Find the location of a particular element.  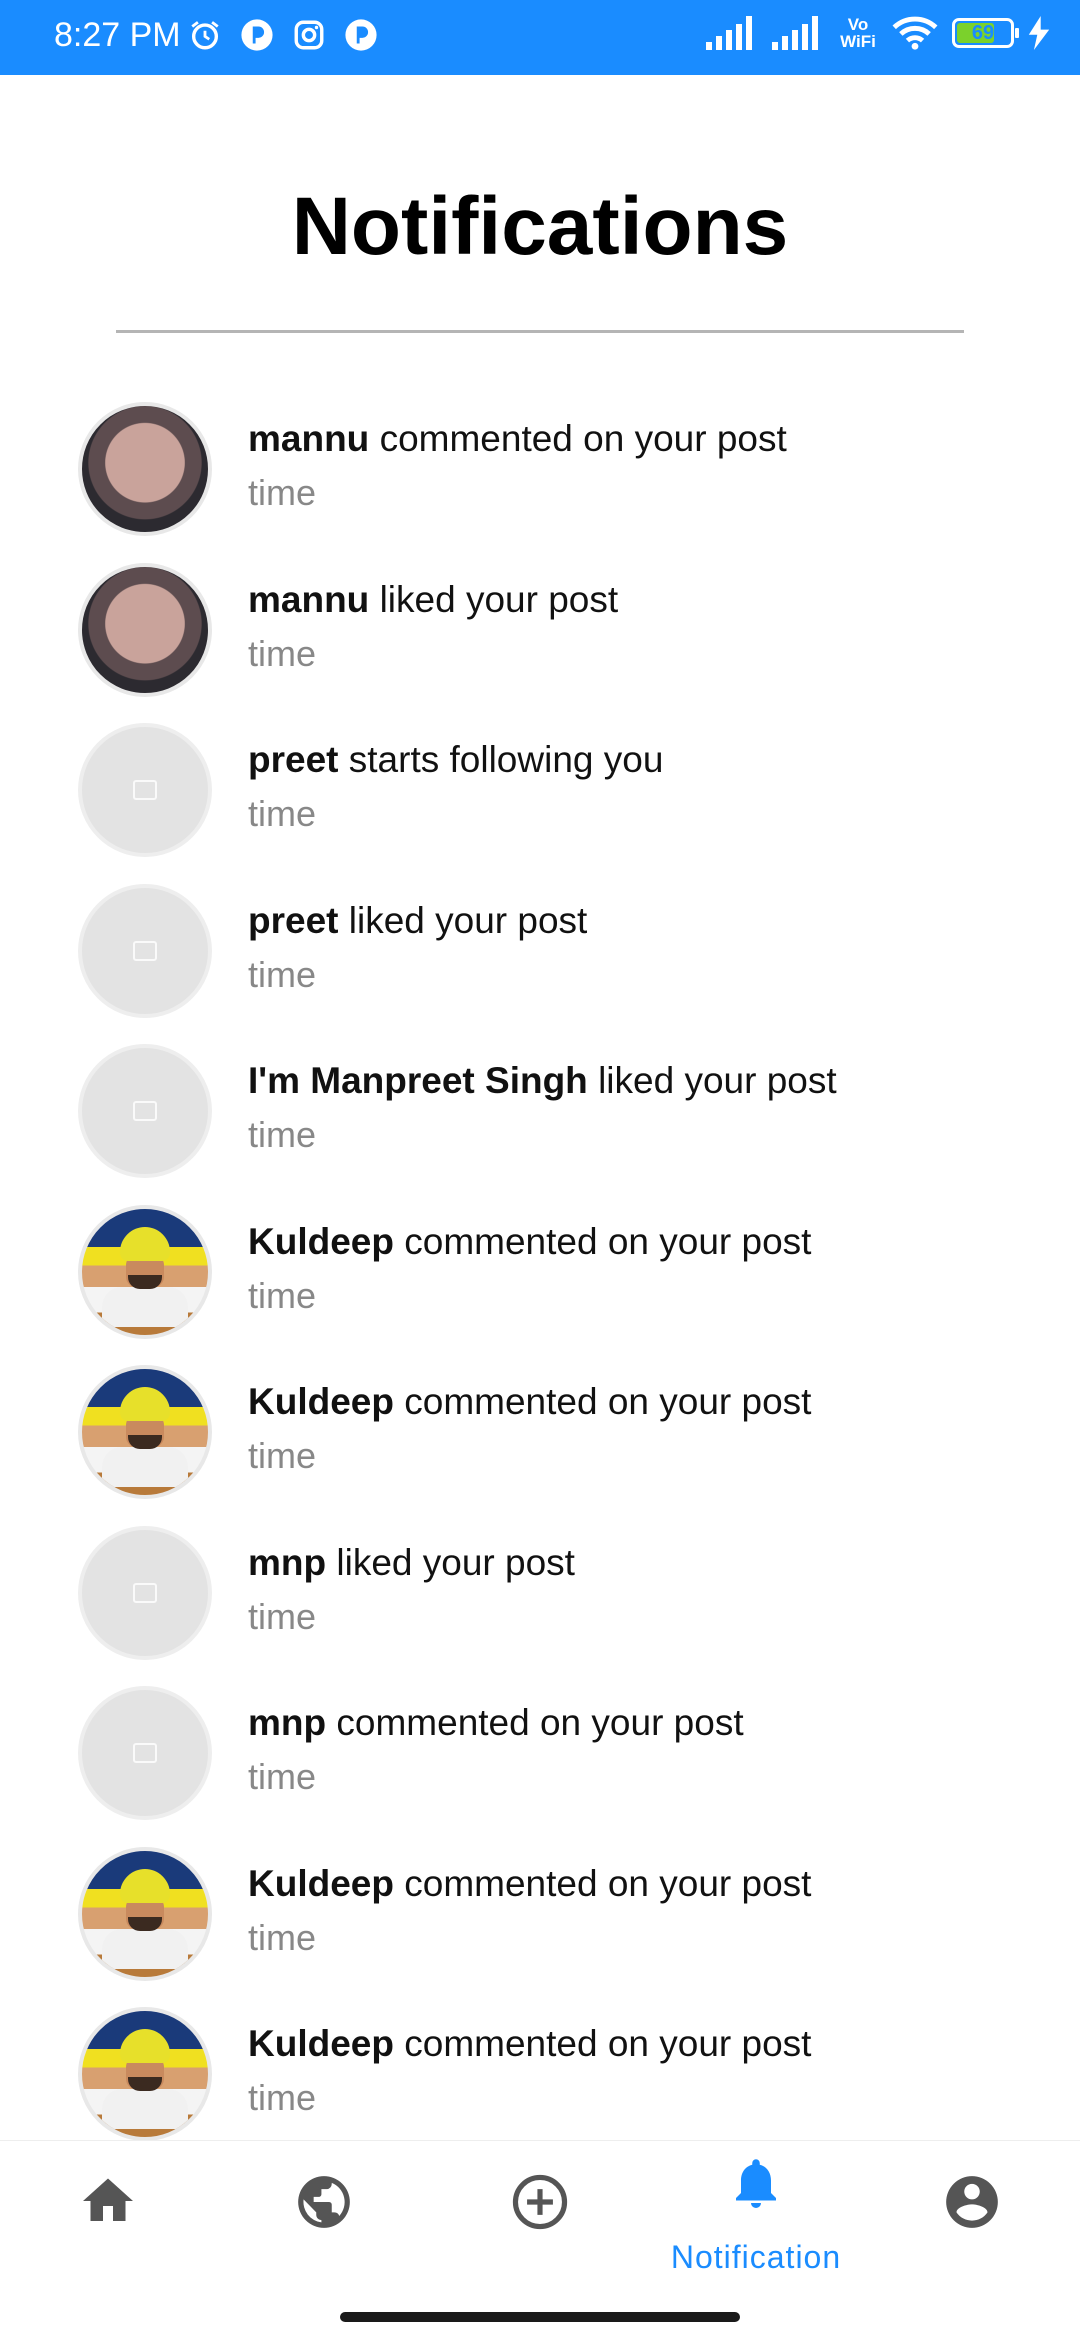

notification-text: preet starts following you is located at coordinates (455, 760).